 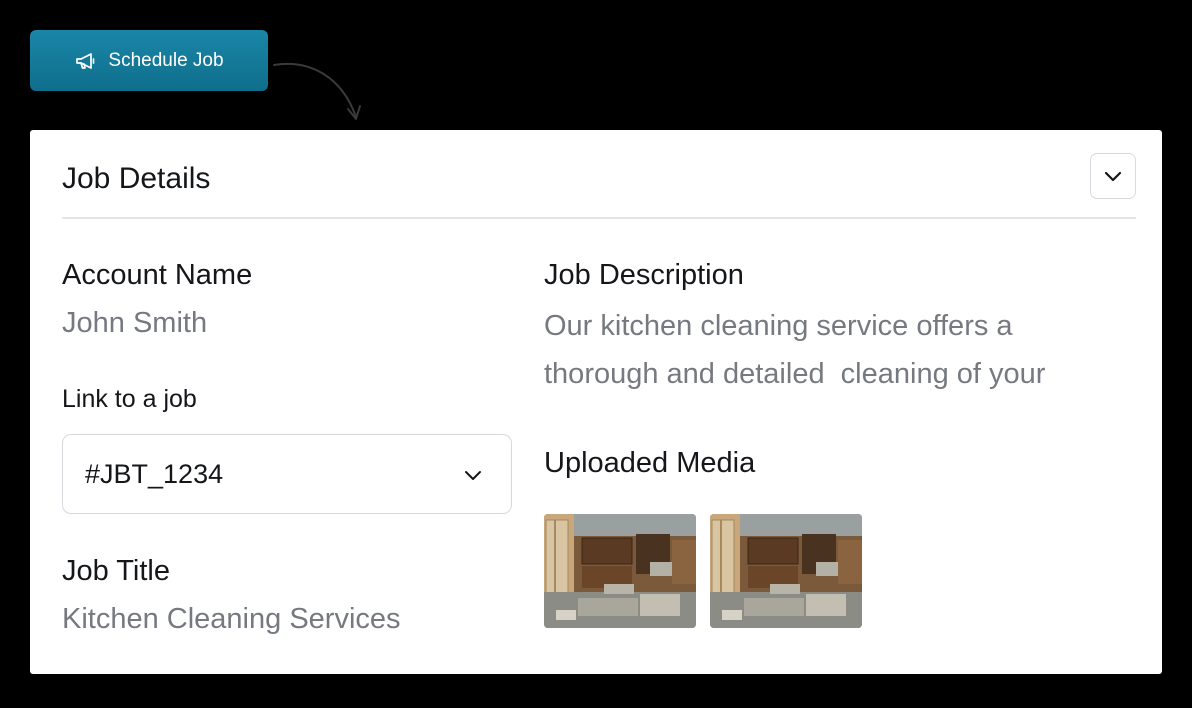 I want to click on account-name-label: Account Name, so click(x=157, y=275).